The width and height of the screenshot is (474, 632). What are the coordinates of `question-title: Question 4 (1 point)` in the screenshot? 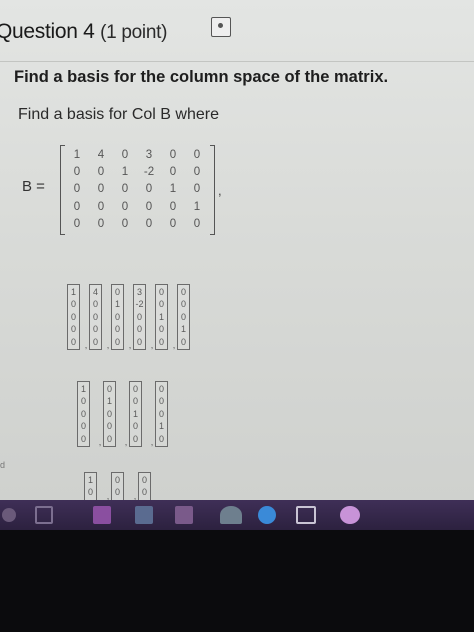 It's located at (83, 32).